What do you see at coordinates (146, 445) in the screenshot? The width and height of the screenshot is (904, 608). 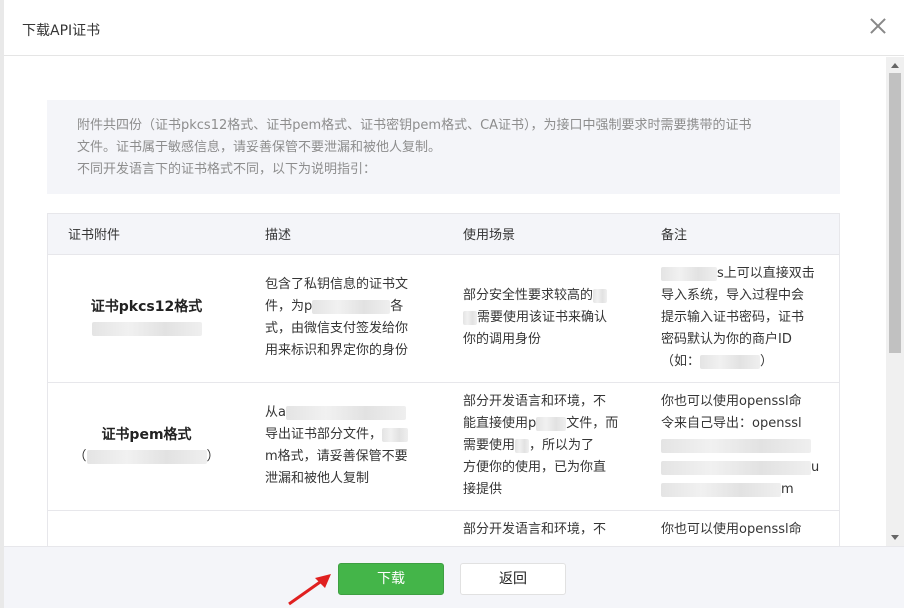 I see `cert-name-cell: 证书pem格式 （）` at bounding box center [146, 445].